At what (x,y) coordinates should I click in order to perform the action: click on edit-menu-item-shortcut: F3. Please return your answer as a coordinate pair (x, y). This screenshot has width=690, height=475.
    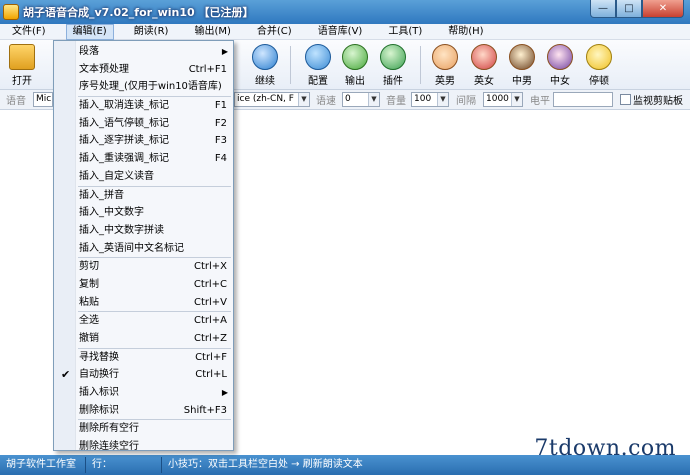
    Looking at the image, I should click on (220, 141).